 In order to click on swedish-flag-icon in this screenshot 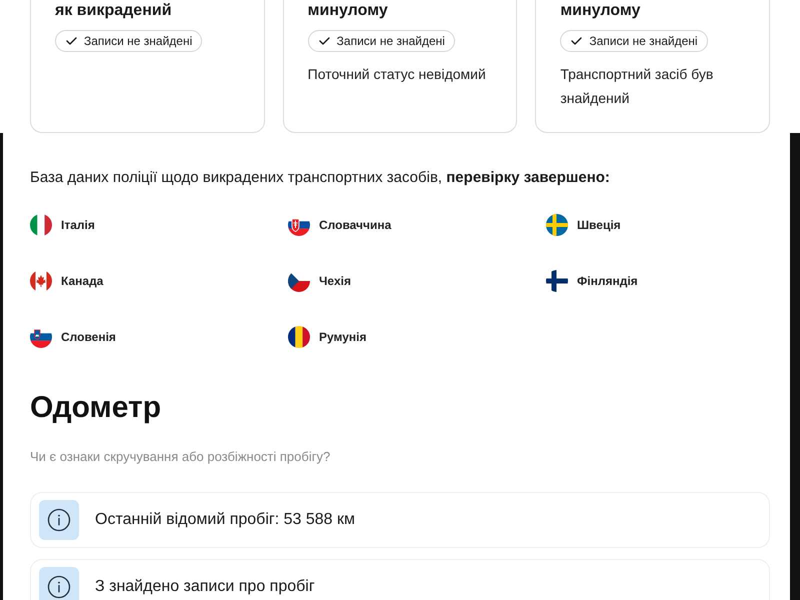, I will do `click(557, 225)`.